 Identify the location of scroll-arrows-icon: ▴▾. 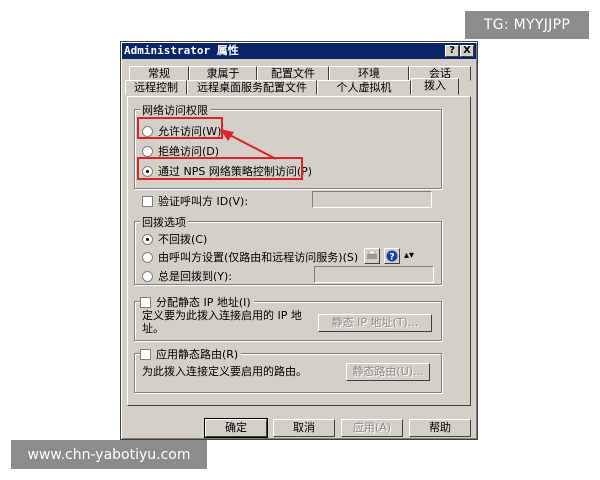
(409, 255).